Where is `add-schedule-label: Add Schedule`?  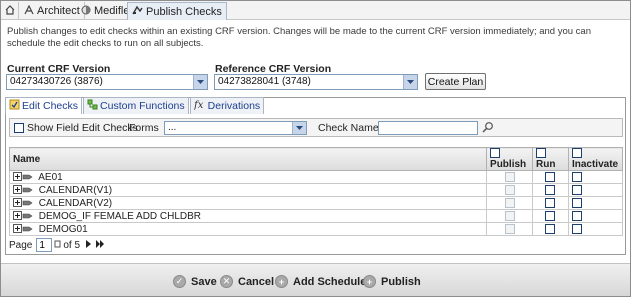
add-schedule-label: Add Schedule is located at coordinates (330, 281).